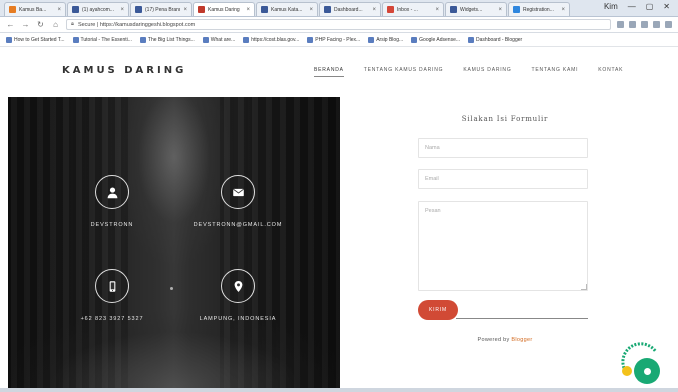  I want to click on browser-tab: (17) Pena Brand...×, so click(161, 9).